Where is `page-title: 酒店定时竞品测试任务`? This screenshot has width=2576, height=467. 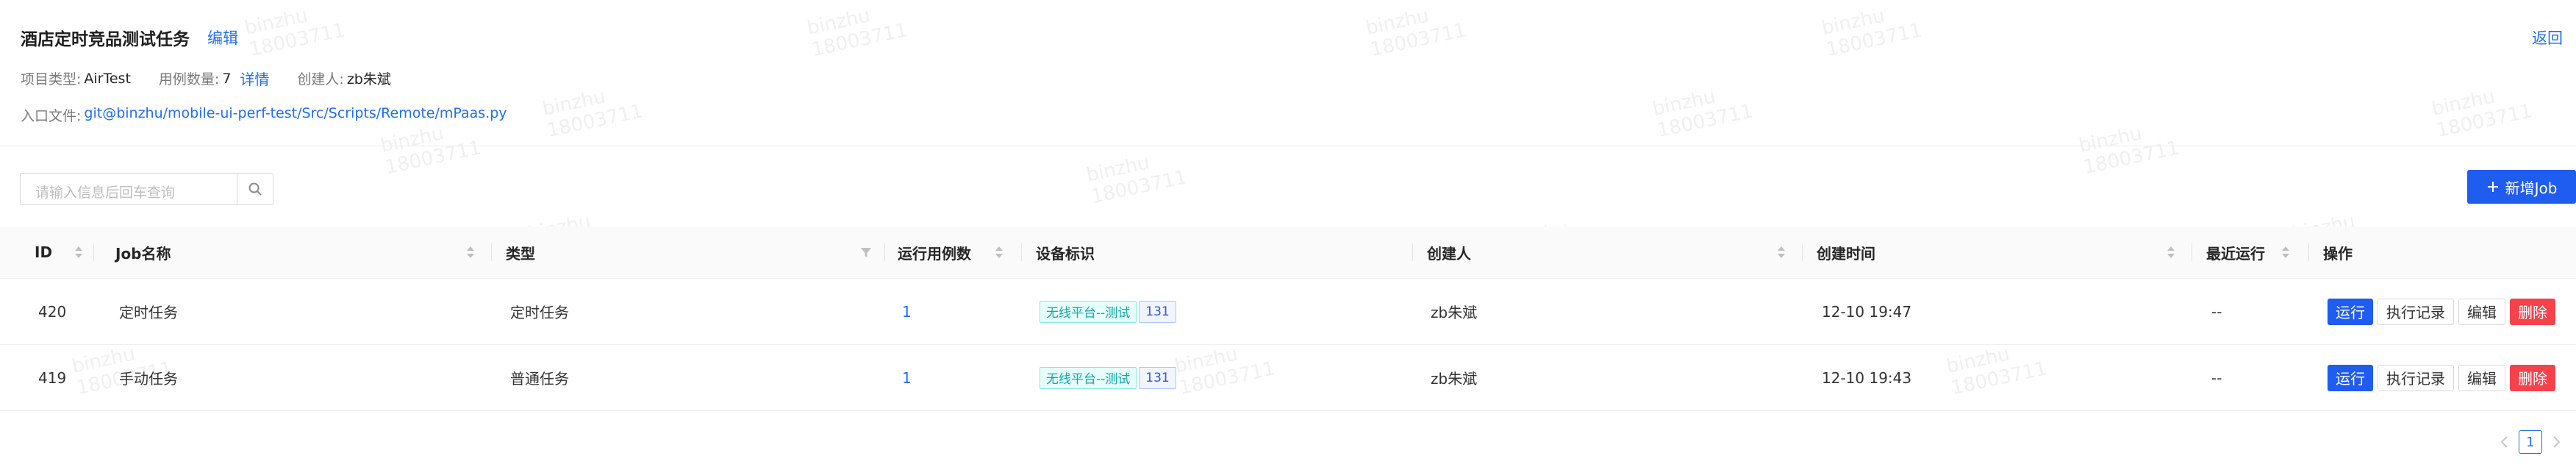
page-title: 酒店定时竞品测试任务 is located at coordinates (105, 39).